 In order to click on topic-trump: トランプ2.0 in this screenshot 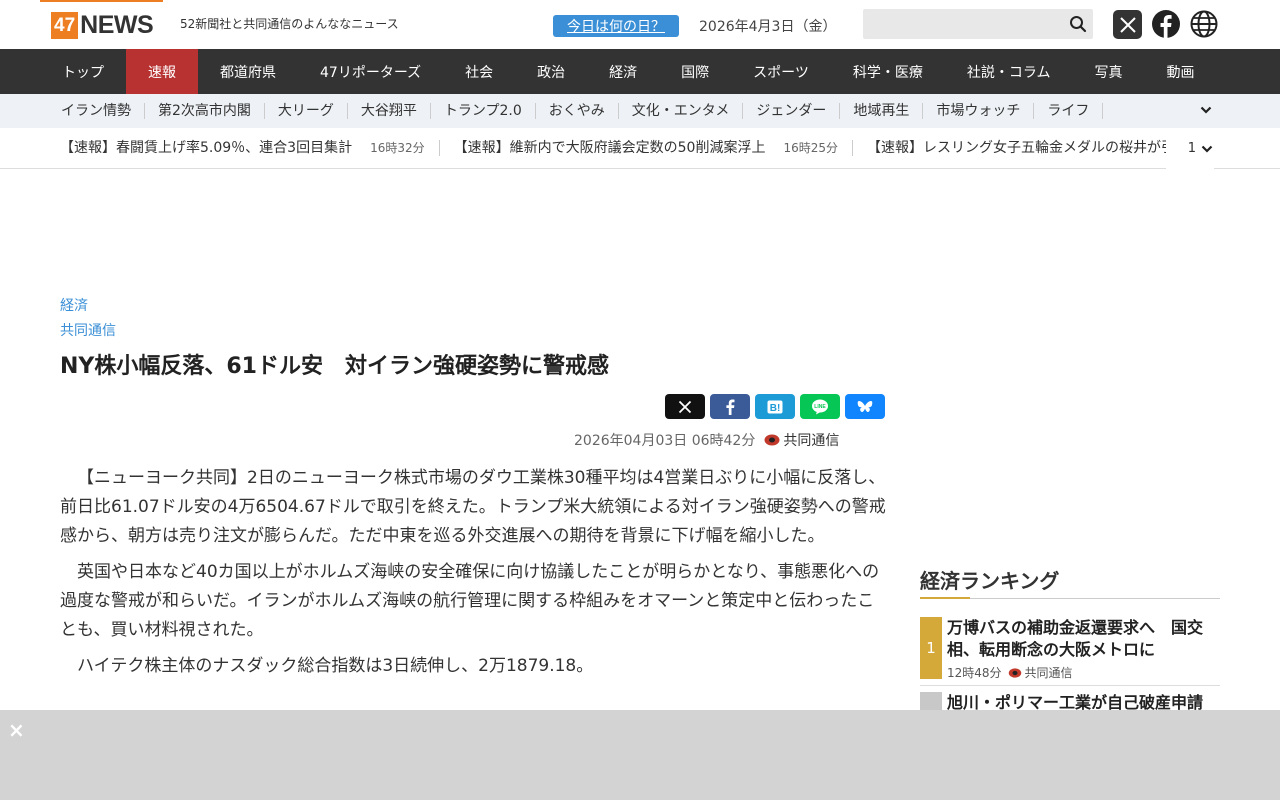, I will do `click(483, 111)`.